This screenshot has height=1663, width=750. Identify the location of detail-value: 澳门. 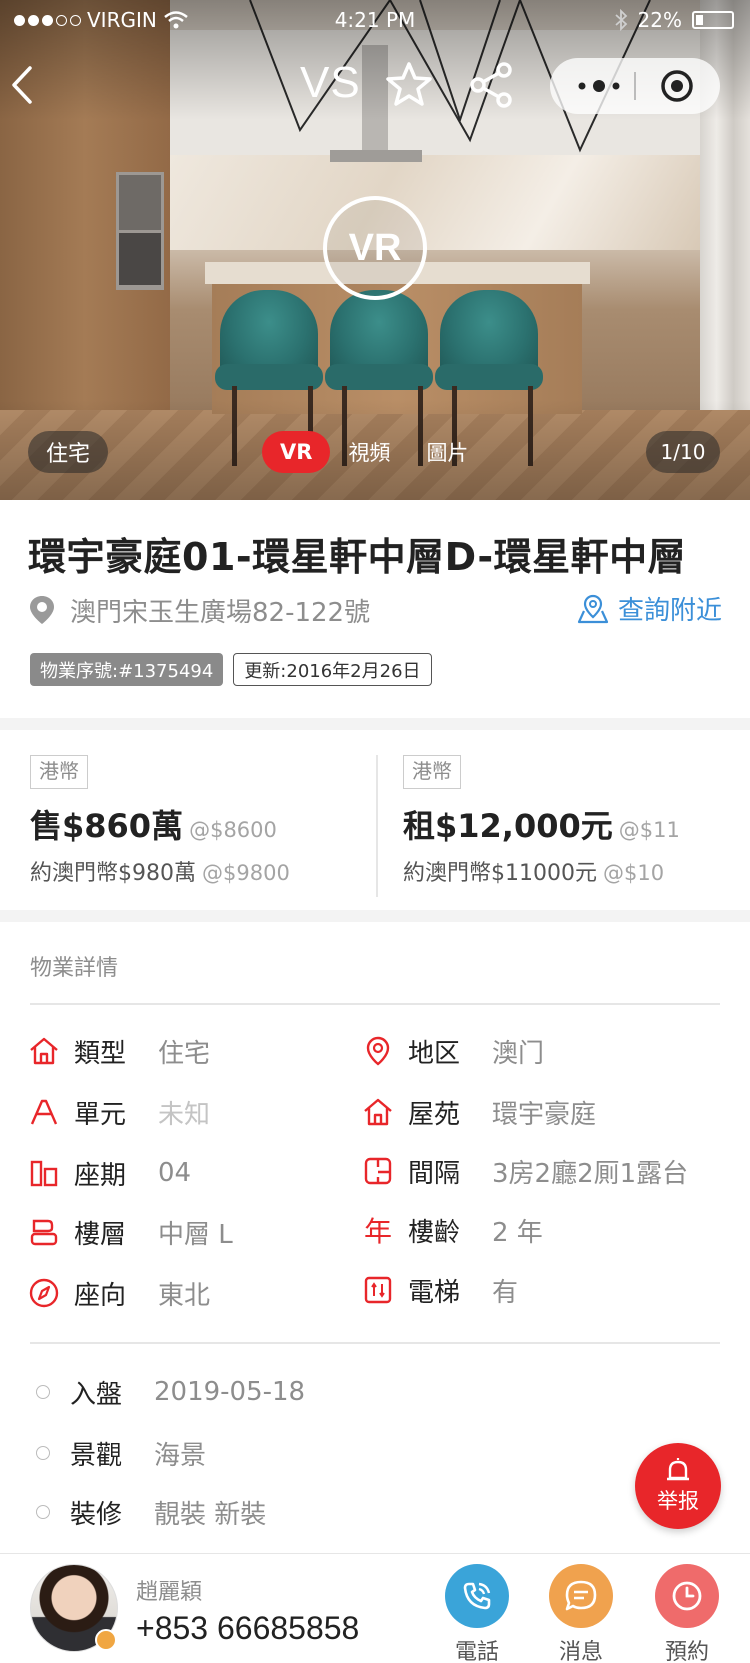
(518, 1053).